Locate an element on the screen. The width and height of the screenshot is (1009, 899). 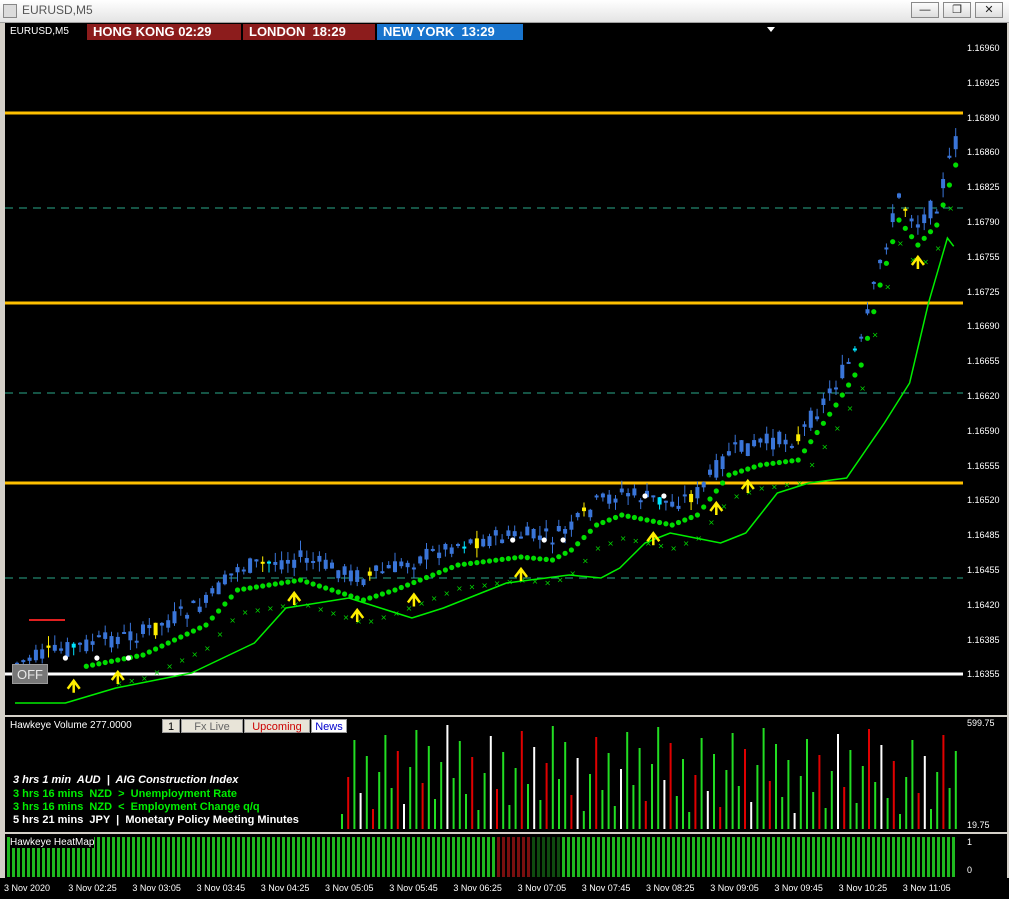
chart-window-icon is located at coordinates (10, 11).